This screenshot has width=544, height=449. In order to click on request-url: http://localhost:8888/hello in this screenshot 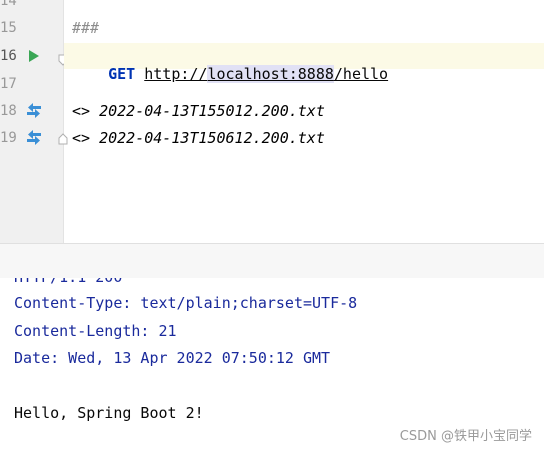, I will do `click(266, 74)`.